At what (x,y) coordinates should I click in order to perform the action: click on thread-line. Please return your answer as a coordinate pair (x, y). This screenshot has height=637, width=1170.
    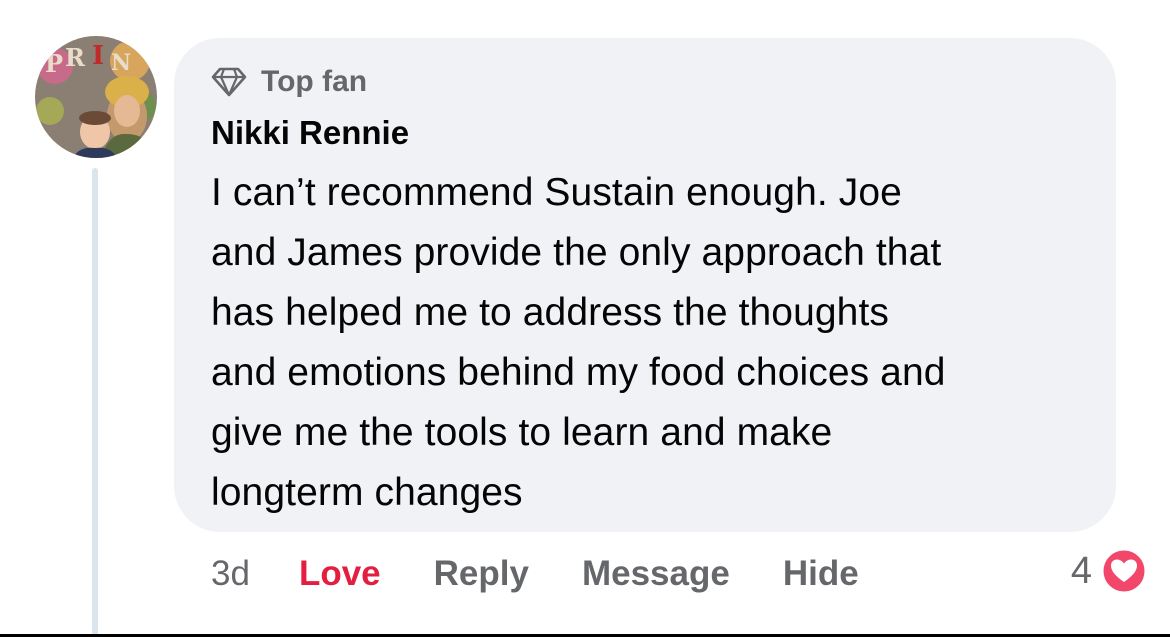
    Looking at the image, I should click on (95, 402).